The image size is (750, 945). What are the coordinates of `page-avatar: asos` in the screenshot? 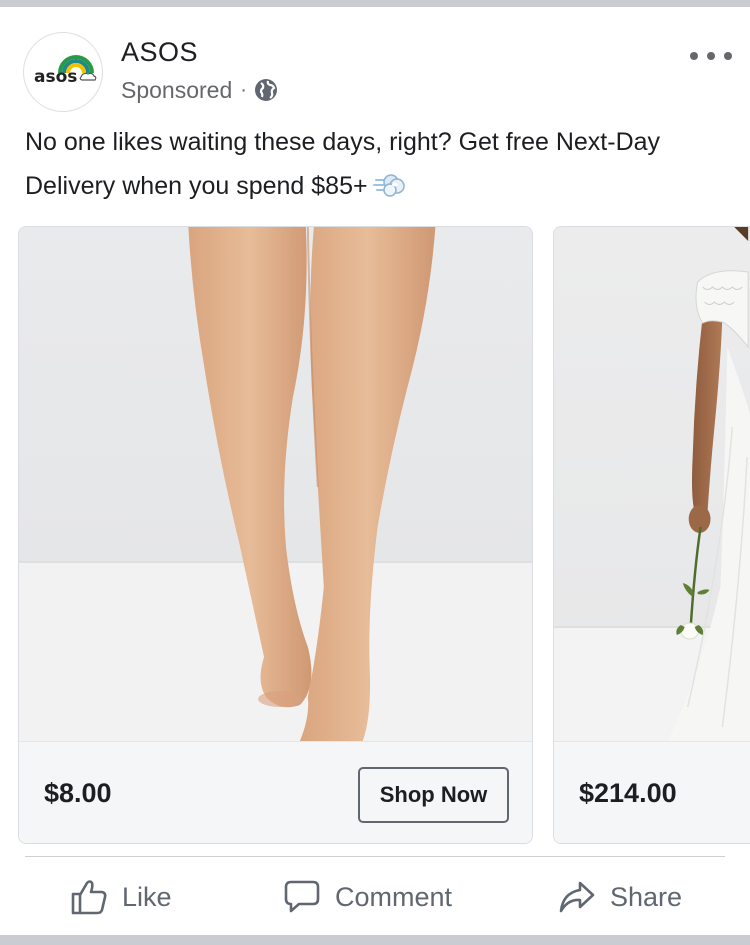 It's located at (63, 72).